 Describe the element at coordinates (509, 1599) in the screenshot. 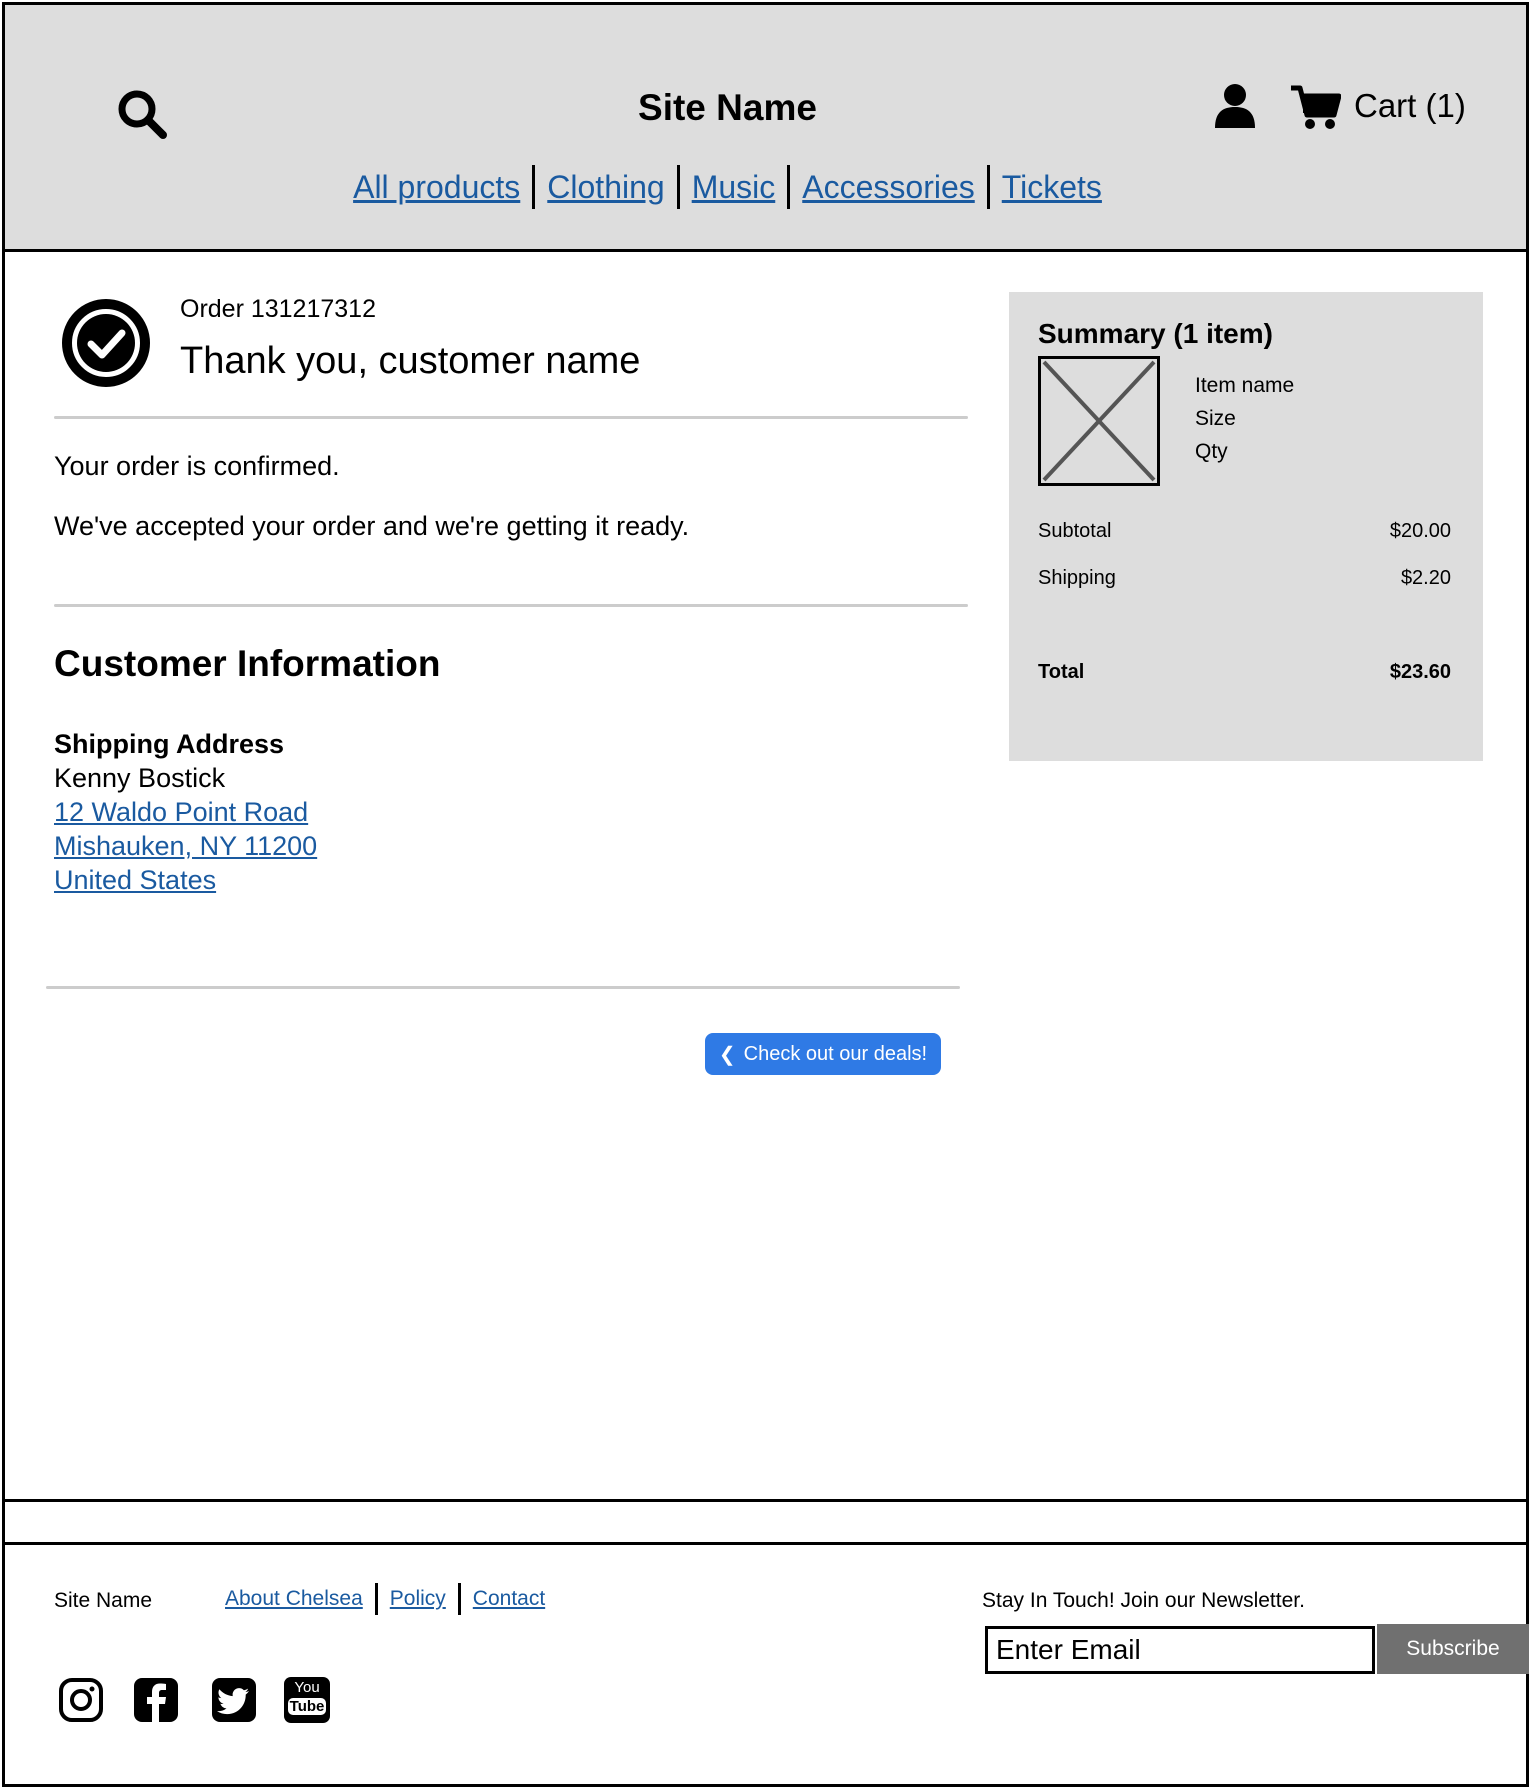

I see `footer-link-contact: Contact` at that location.